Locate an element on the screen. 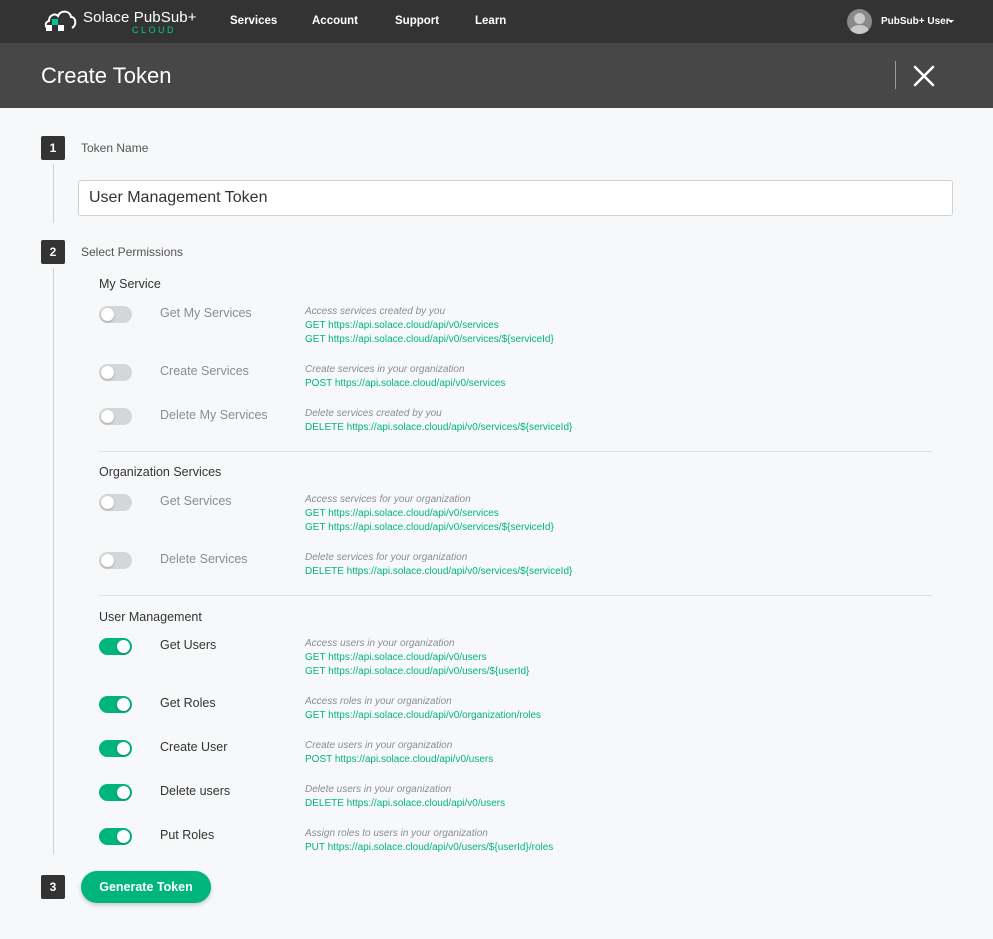  toggle-delete-services is located at coordinates (115, 560).